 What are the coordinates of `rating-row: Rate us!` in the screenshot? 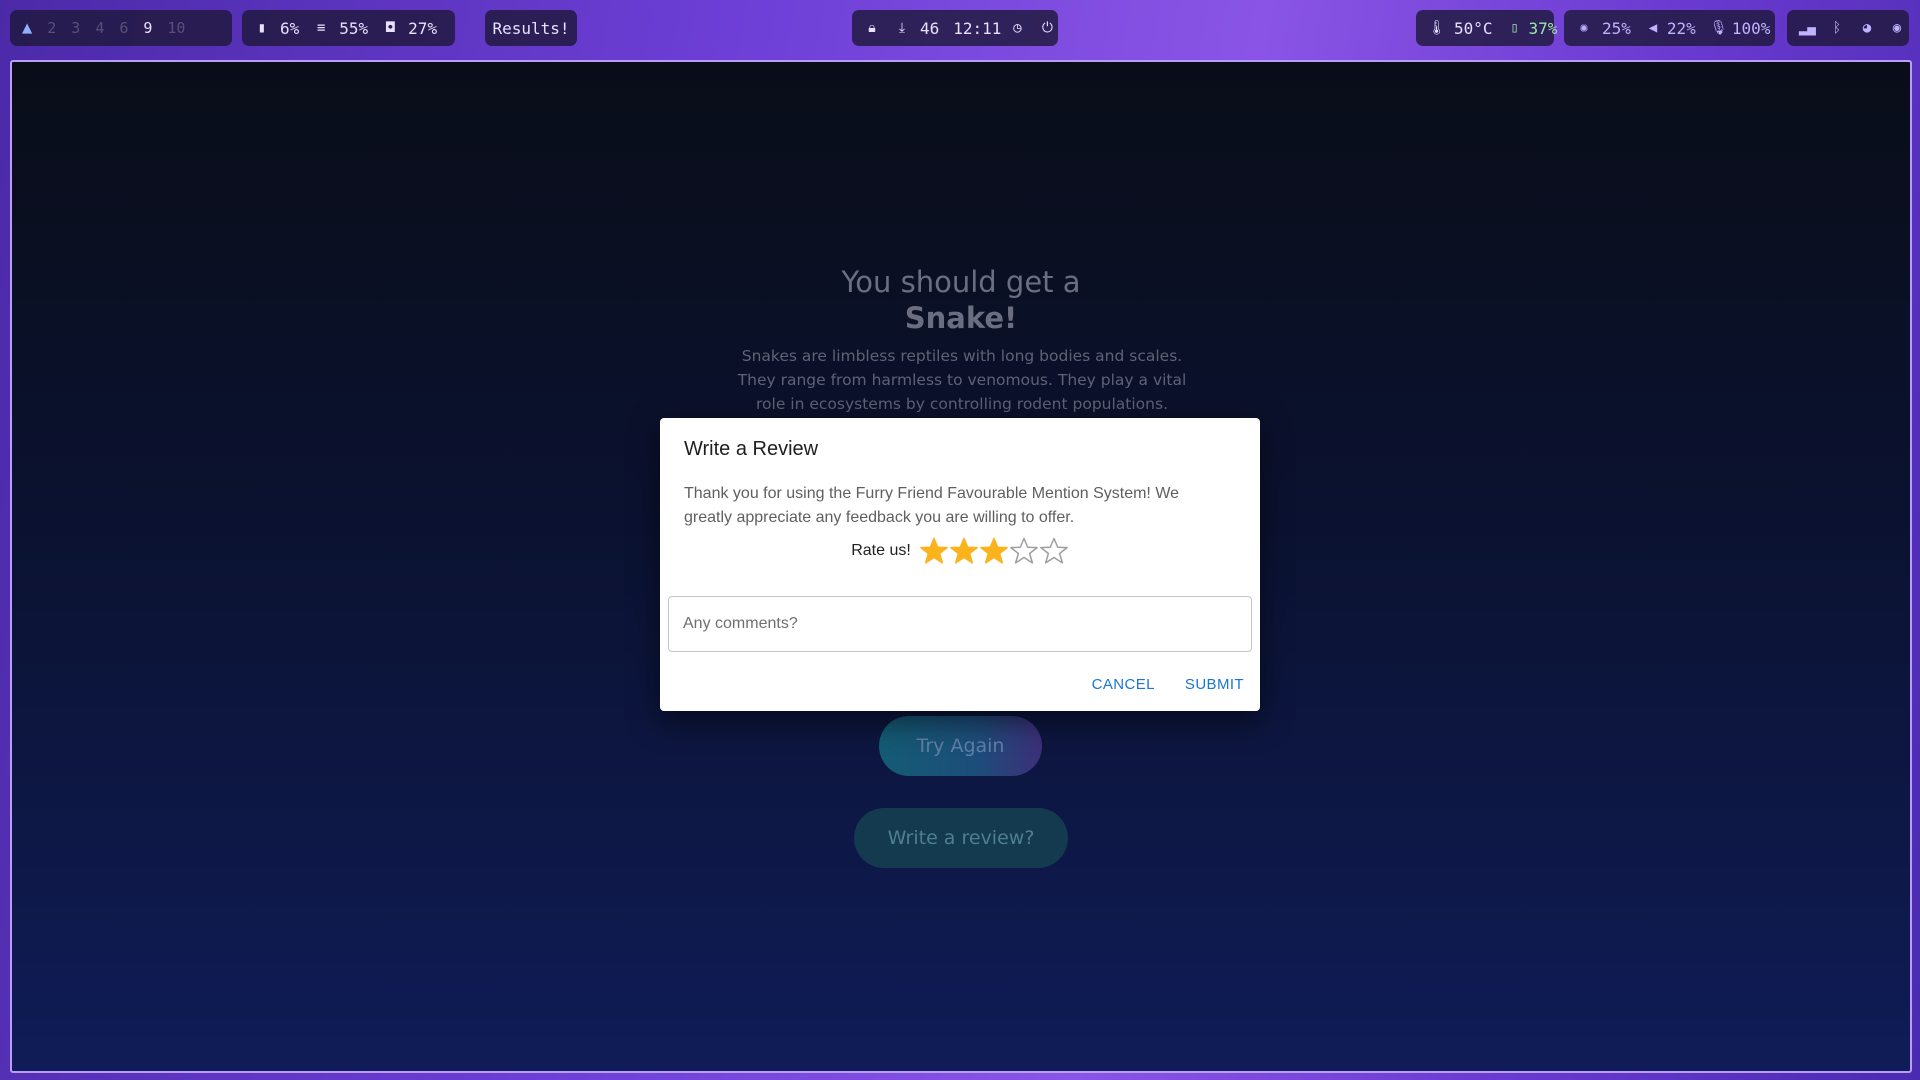 It's located at (960, 551).